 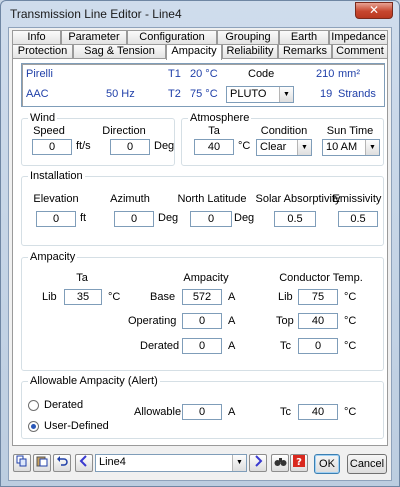 I want to click on user-defined-radio, so click(x=33, y=426).